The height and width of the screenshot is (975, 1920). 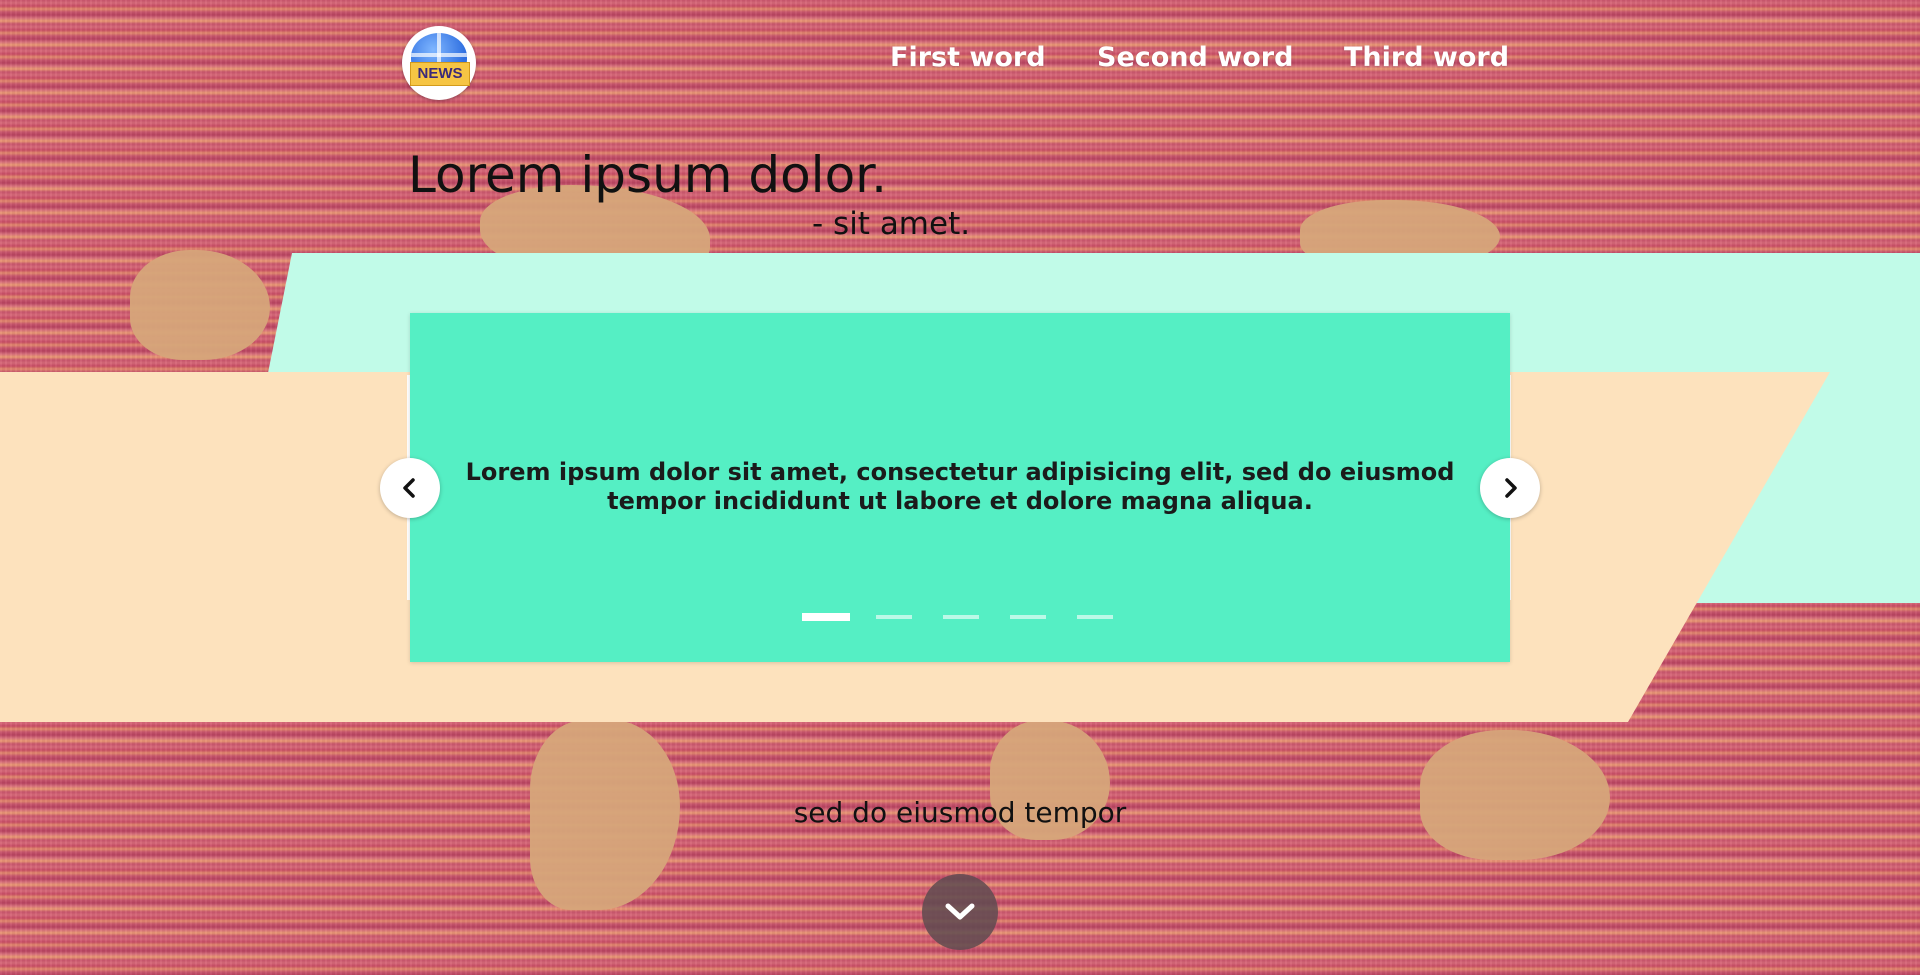 I want to click on chevron-left-icon, so click(x=409, y=488).